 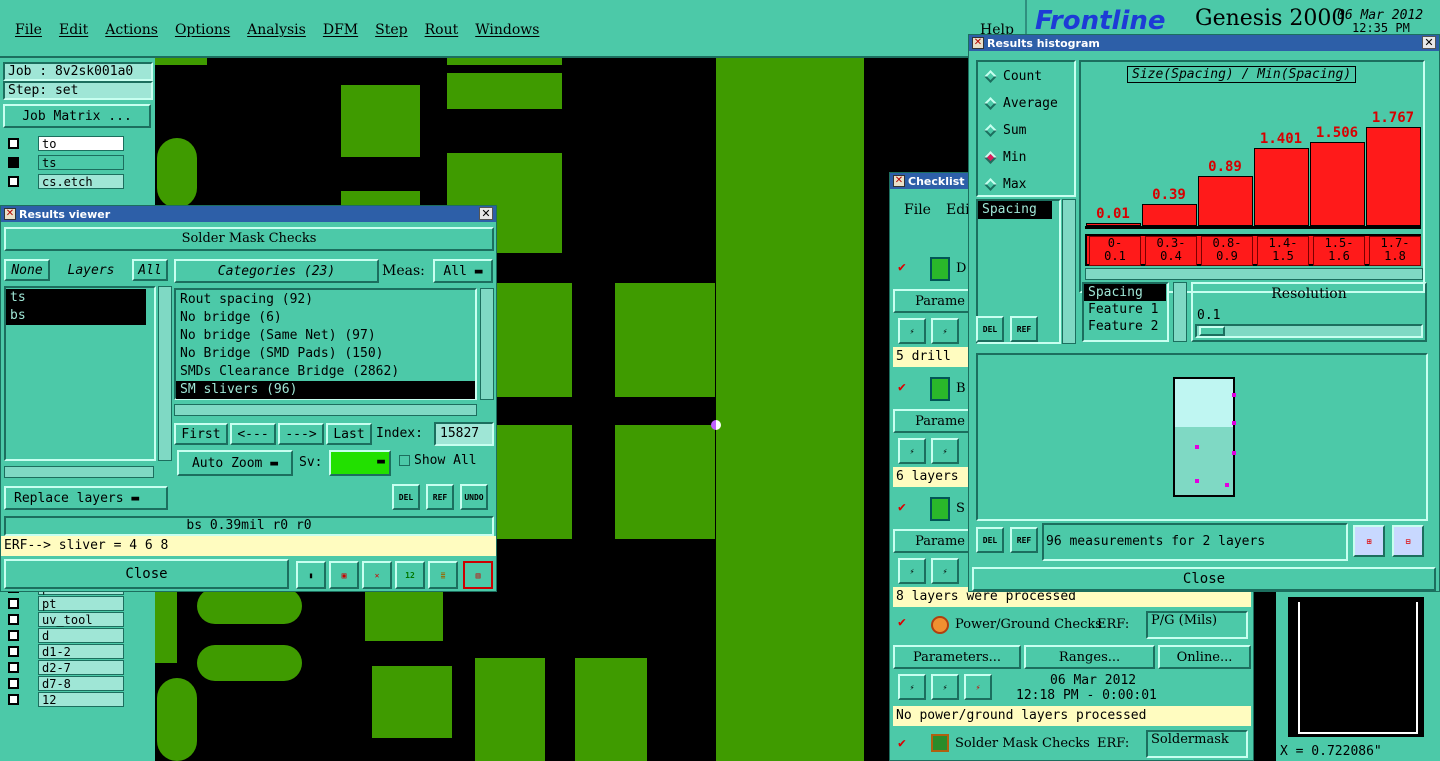 What do you see at coordinates (325, 336) in the screenshot?
I see `category-item: No bridge (Same Net) (97)` at bounding box center [325, 336].